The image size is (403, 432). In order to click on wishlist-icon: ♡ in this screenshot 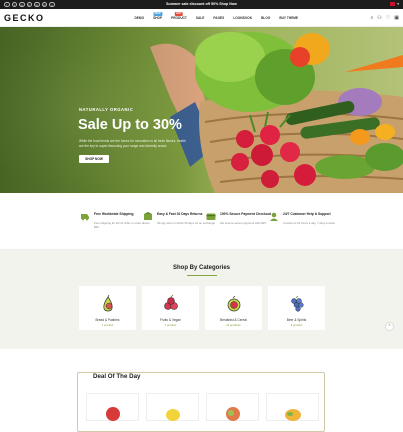, I will do `click(388, 18)`.